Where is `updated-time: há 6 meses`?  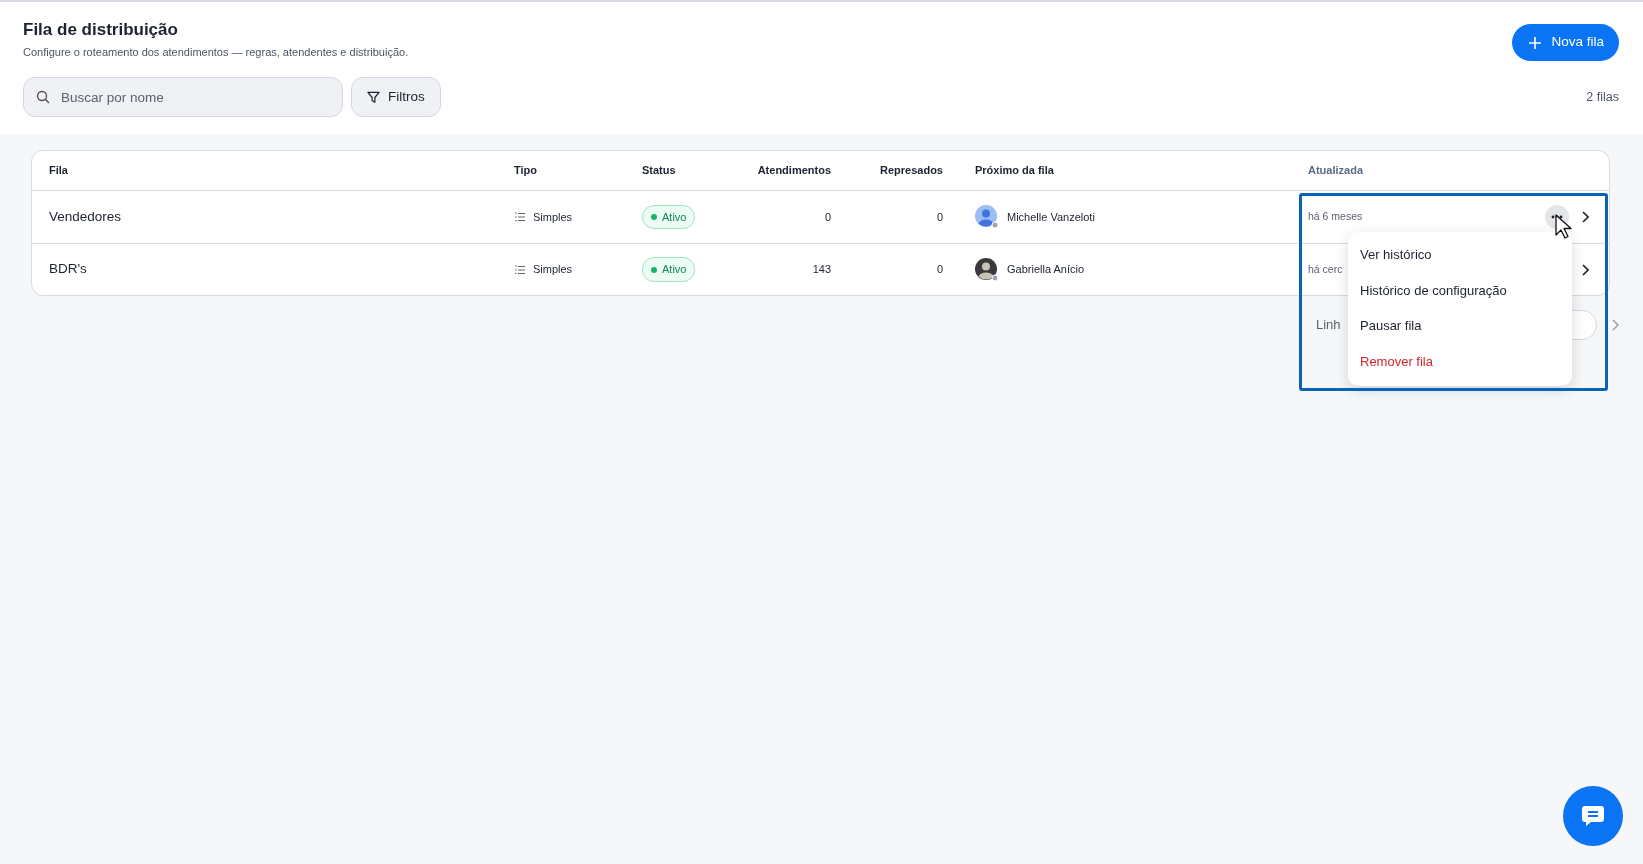 updated-time: há 6 meses is located at coordinates (1335, 217).